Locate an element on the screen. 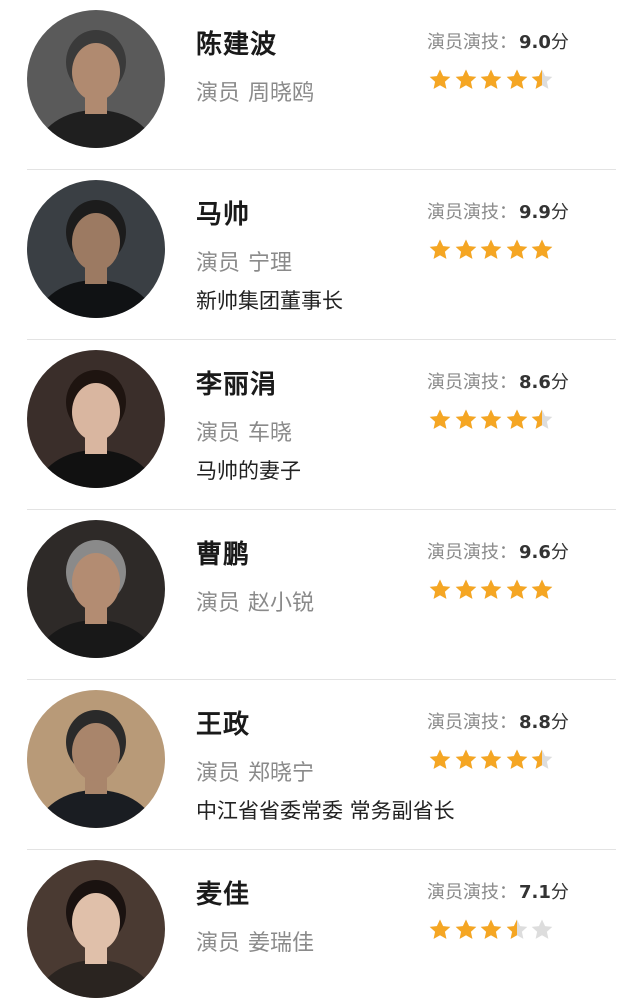 The width and height of the screenshot is (643, 1000). actor-line: 演员 郑晓宁 is located at coordinates (255, 771).